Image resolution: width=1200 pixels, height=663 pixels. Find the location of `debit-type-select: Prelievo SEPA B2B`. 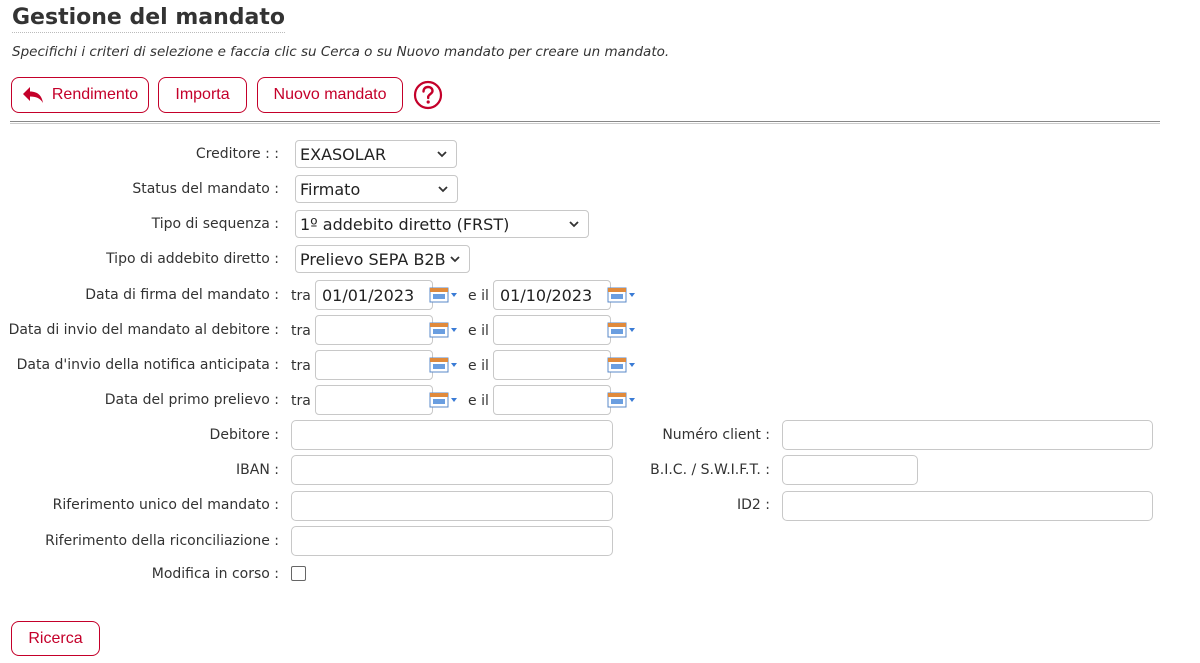

debit-type-select: Prelievo SEPA B2B is located at coordinates (382, 259).